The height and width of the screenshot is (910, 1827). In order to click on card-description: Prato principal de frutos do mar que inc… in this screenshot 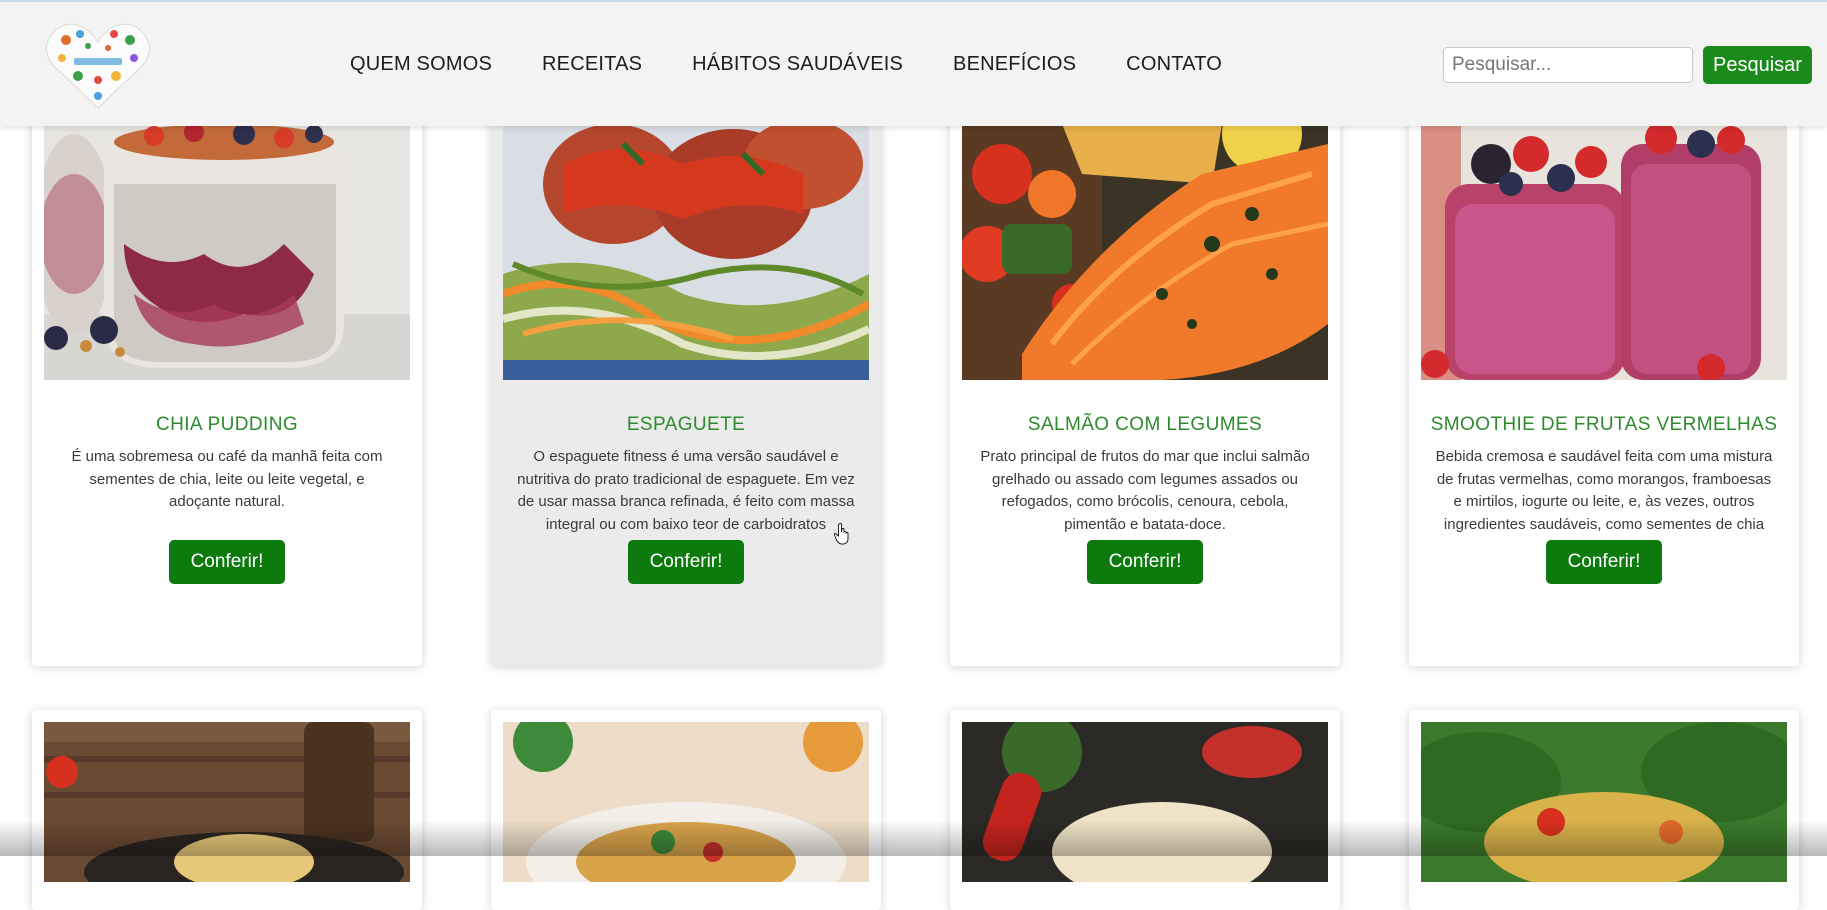, I will do `click(1145, 490)`.